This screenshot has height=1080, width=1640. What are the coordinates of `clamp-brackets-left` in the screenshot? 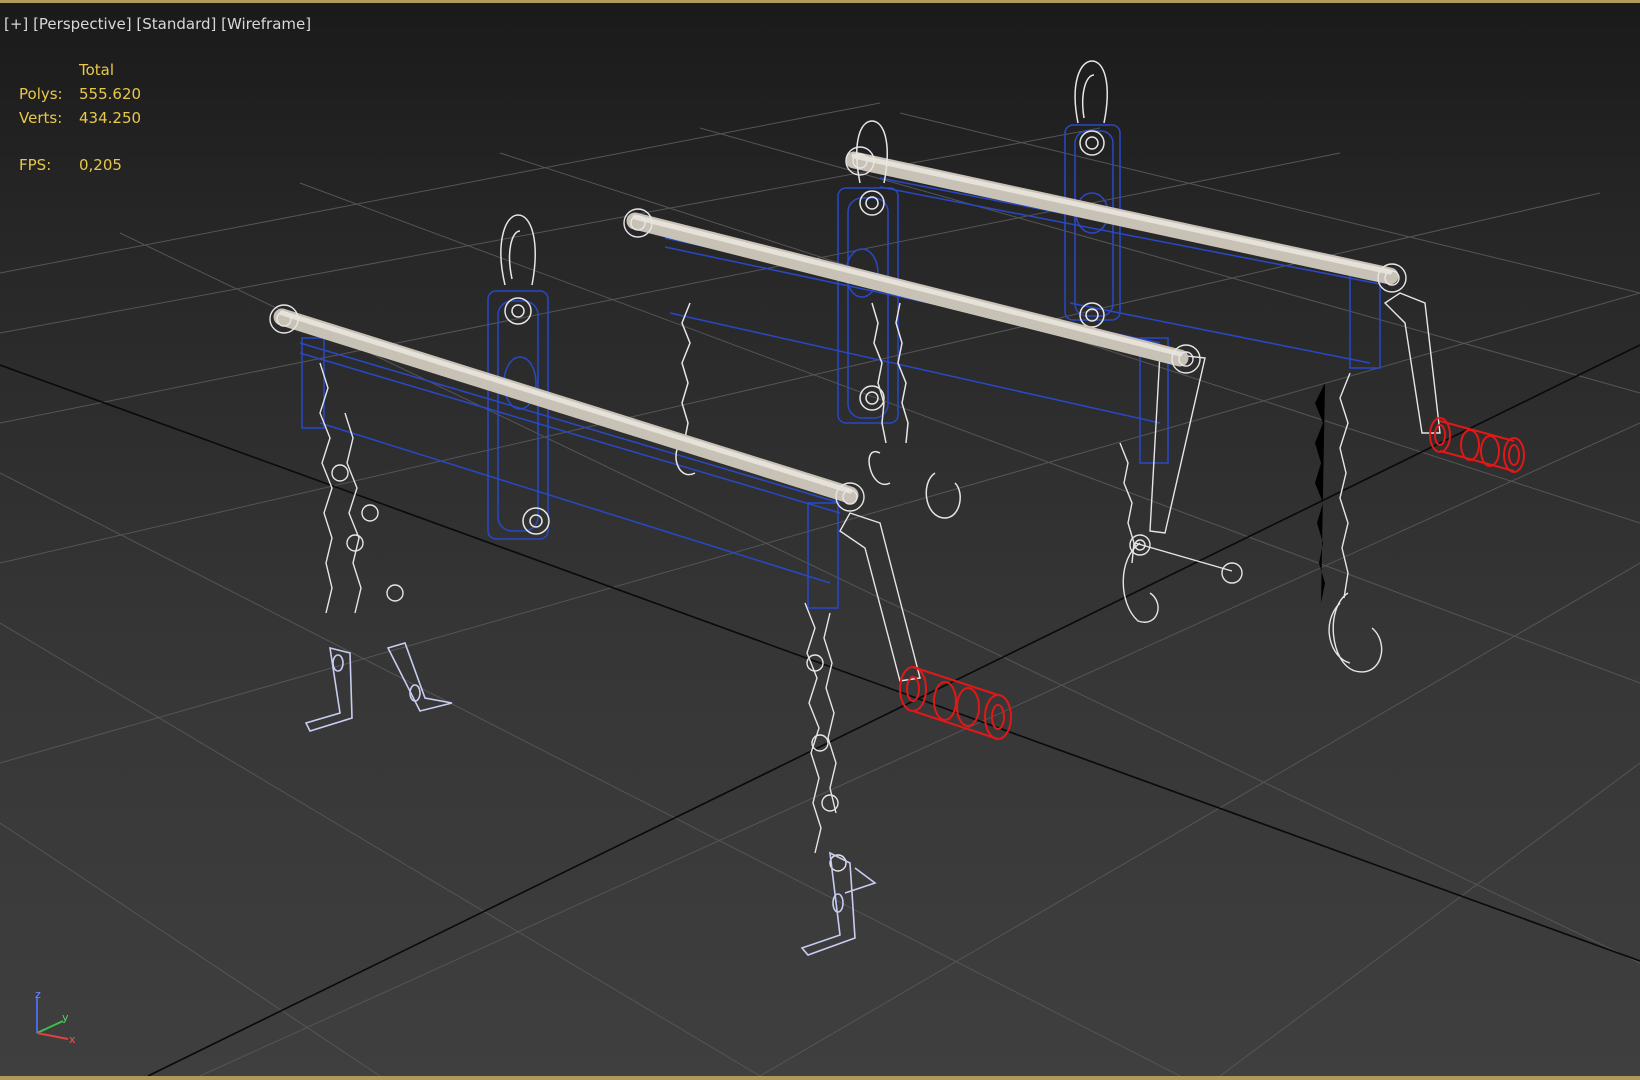 It's located at (378, 687).